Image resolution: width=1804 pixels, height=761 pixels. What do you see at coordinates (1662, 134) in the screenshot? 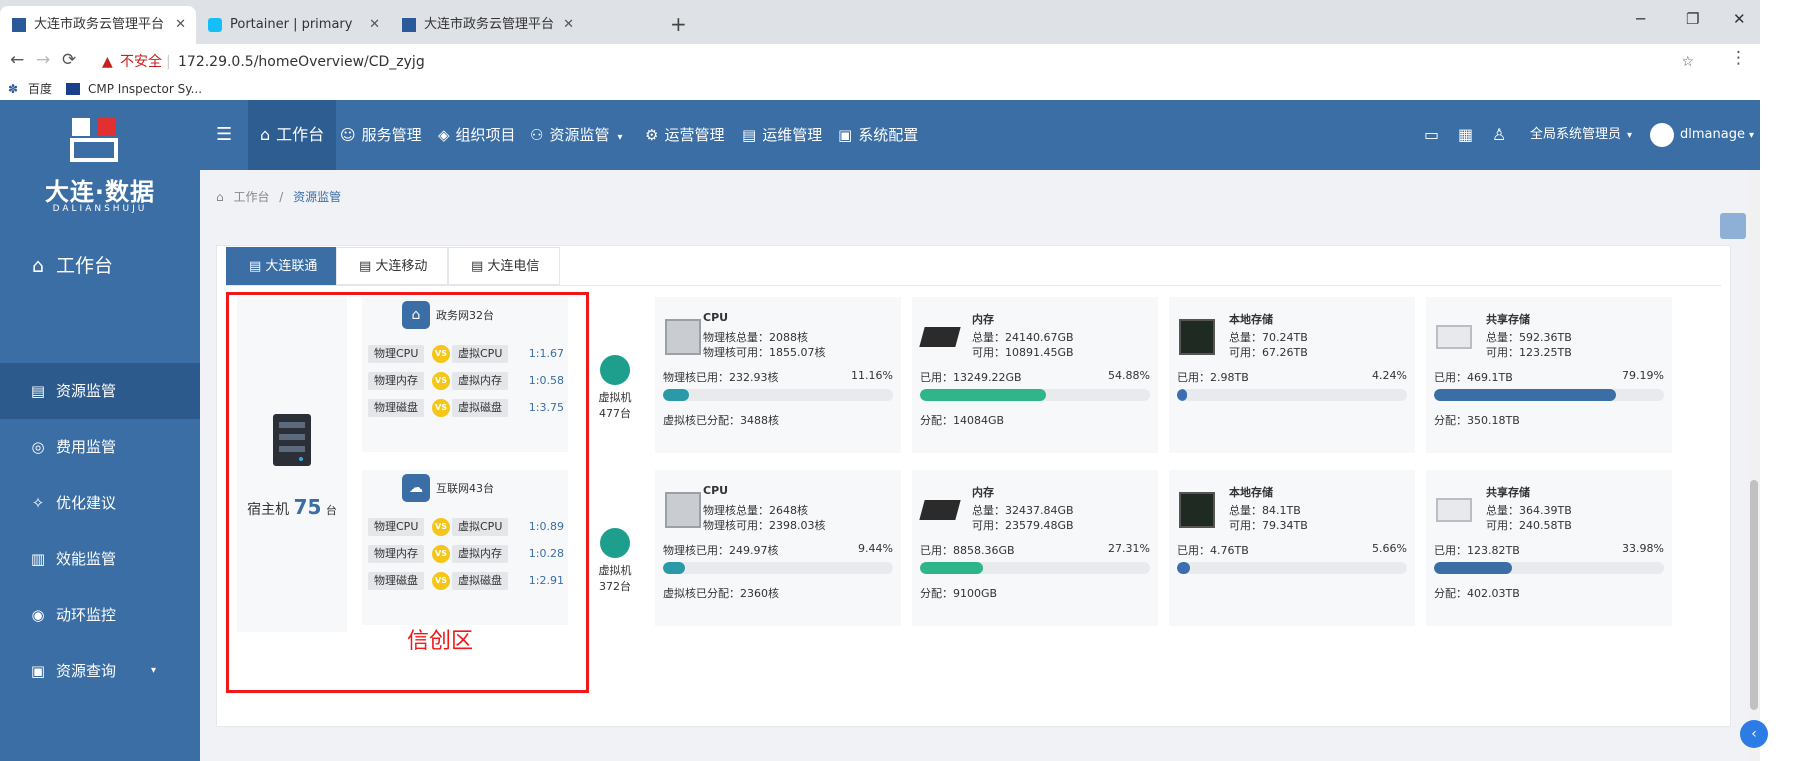
I see `avatar` at bounding box center [1662, 134].